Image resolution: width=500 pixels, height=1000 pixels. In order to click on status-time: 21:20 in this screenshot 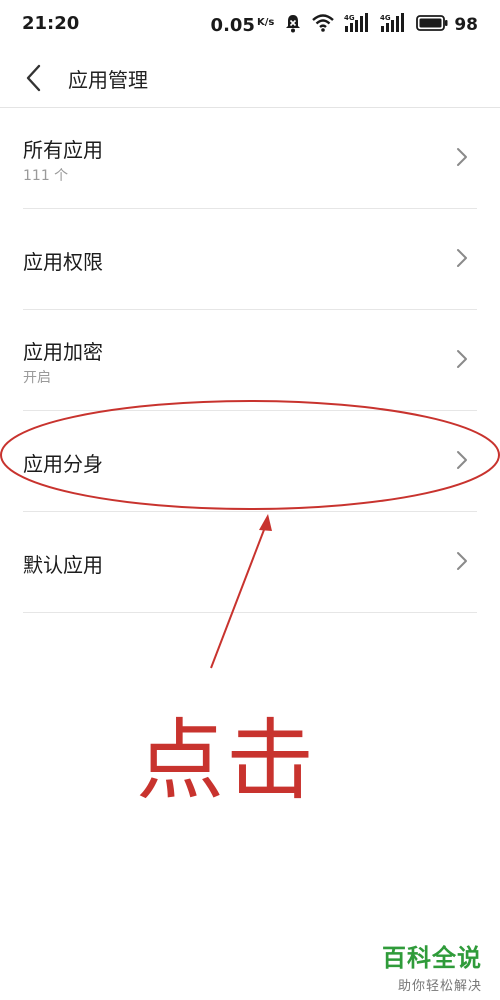, I will do `click(51, 23)`.